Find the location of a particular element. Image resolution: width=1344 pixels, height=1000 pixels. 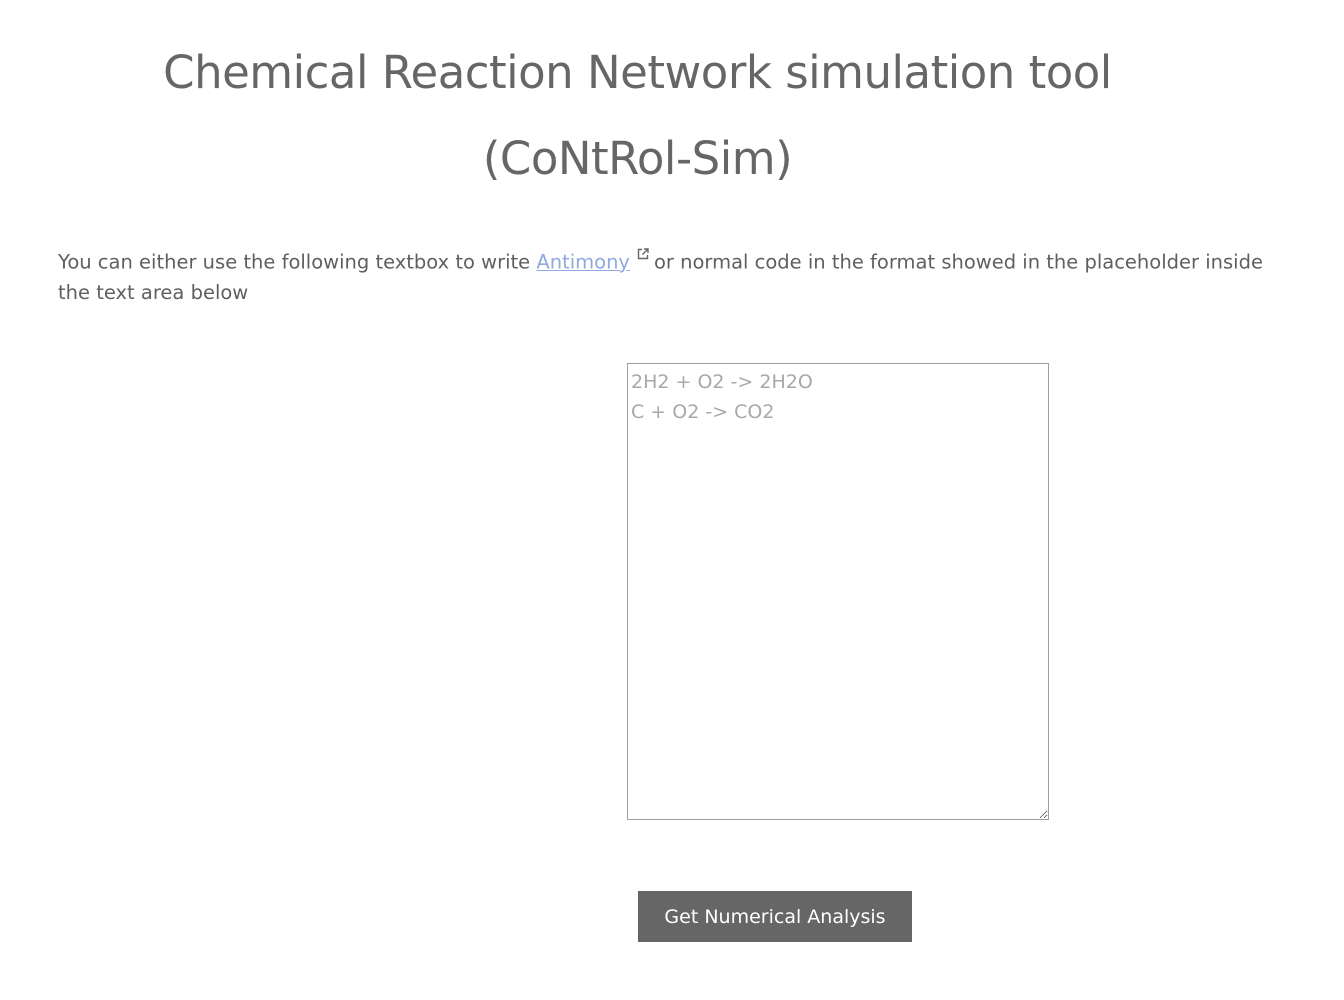

antimony-link: Antimony is located at coordinates (583, 262).